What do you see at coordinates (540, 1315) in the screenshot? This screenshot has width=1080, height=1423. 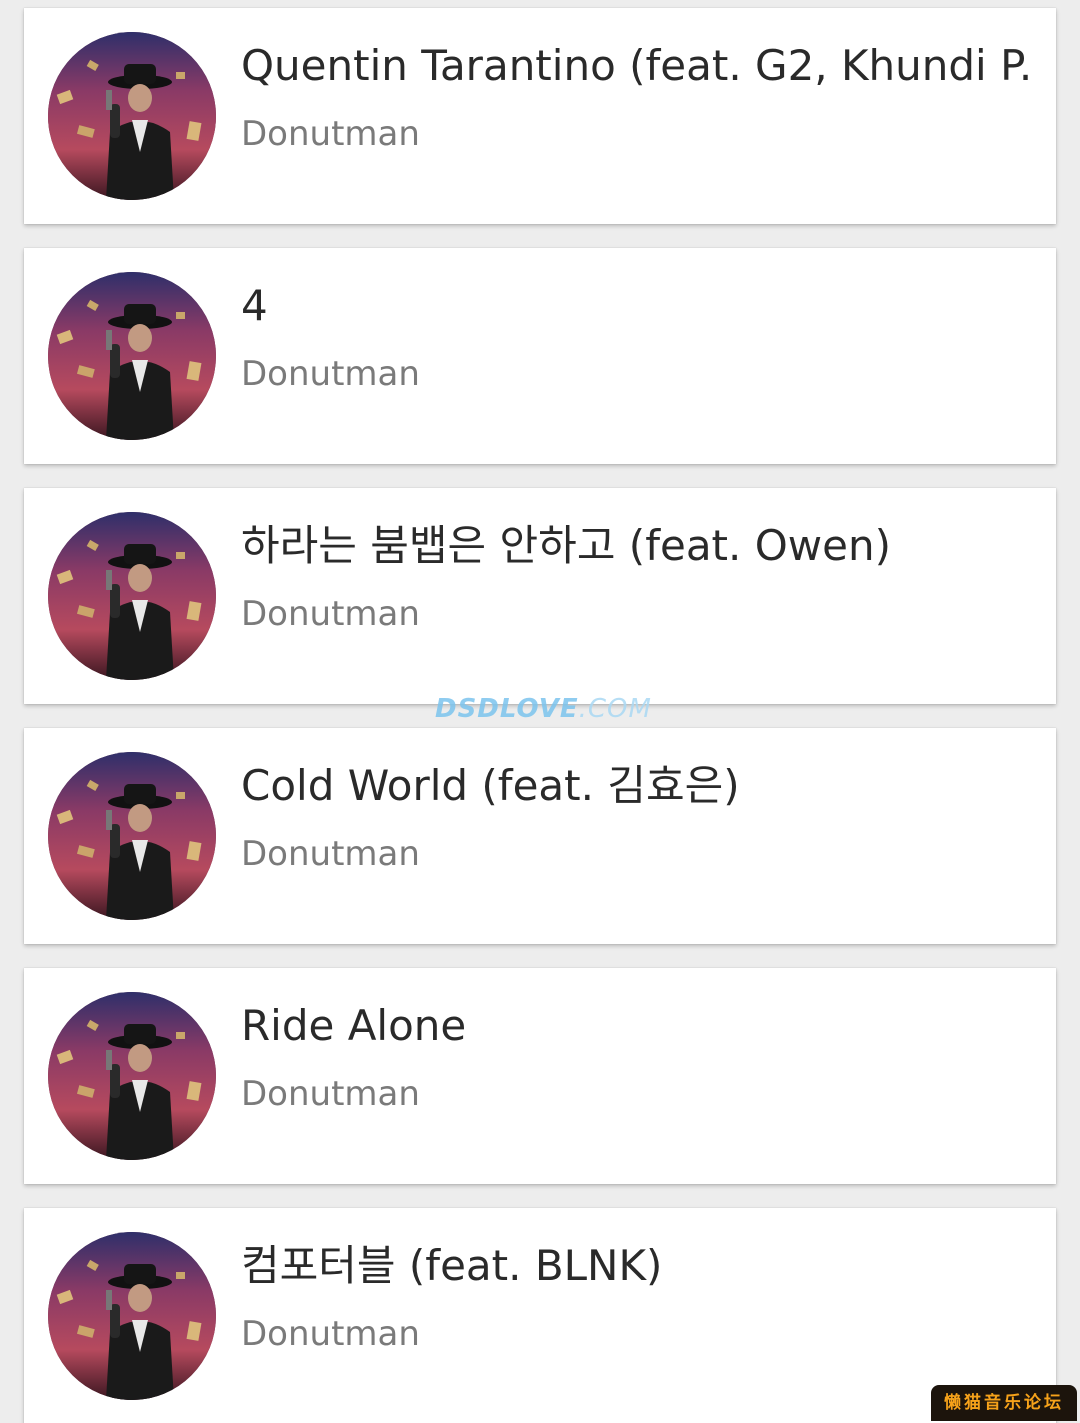 I see `track-item: 컴포터블 (feat. BLNK) Donutman` at bounding box center [540, 1315].